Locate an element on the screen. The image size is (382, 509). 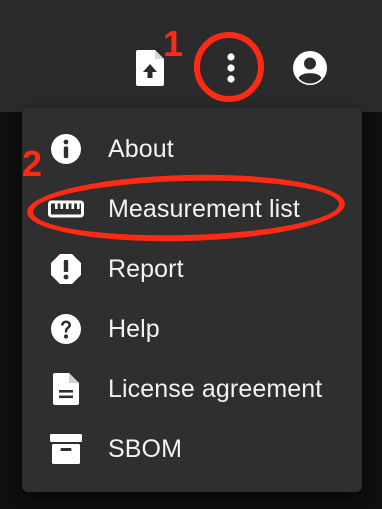
file-upload-icon is located at coordinates (150, 68).